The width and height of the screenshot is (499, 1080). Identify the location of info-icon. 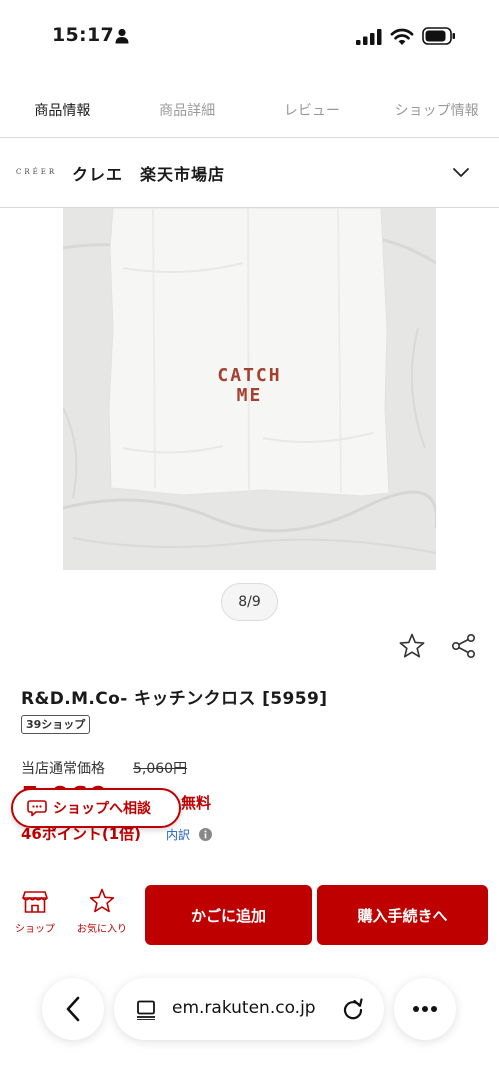
(205, 834).